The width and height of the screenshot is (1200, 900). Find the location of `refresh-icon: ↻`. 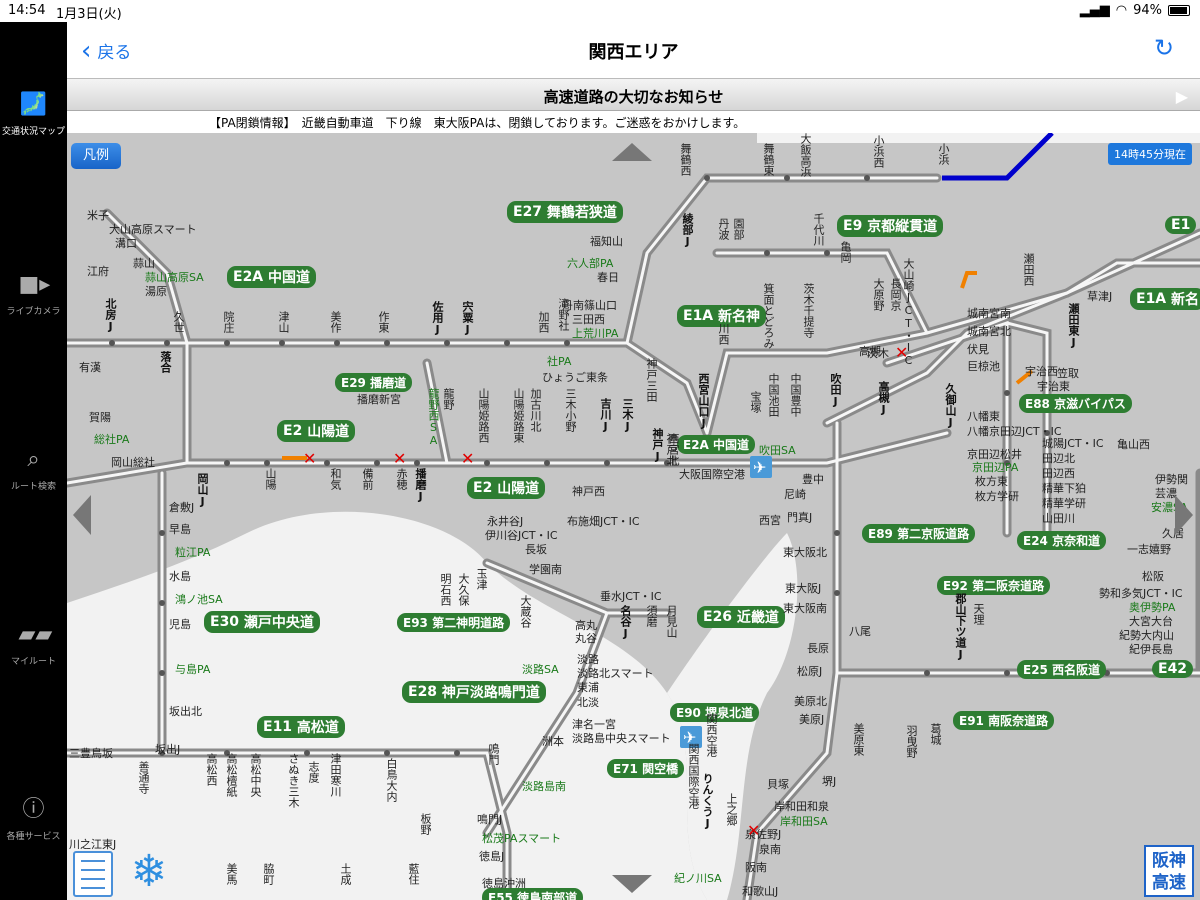

refresh-icon: ↻ is located at coordinates (1168, 48).